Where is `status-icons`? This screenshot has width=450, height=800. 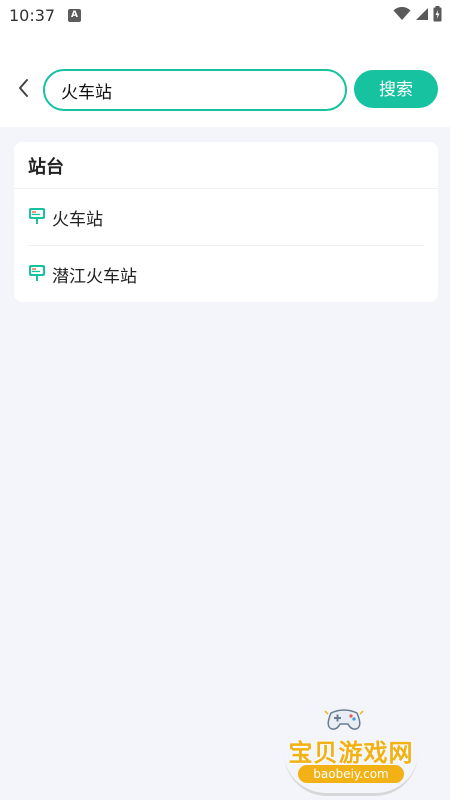 status-icons is located at coordinates (417, 14).